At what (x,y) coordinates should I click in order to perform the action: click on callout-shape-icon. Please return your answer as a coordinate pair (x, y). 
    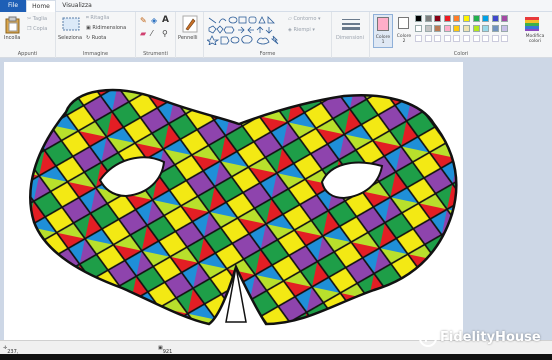
    Looking at the image, I should click on (225, 40).